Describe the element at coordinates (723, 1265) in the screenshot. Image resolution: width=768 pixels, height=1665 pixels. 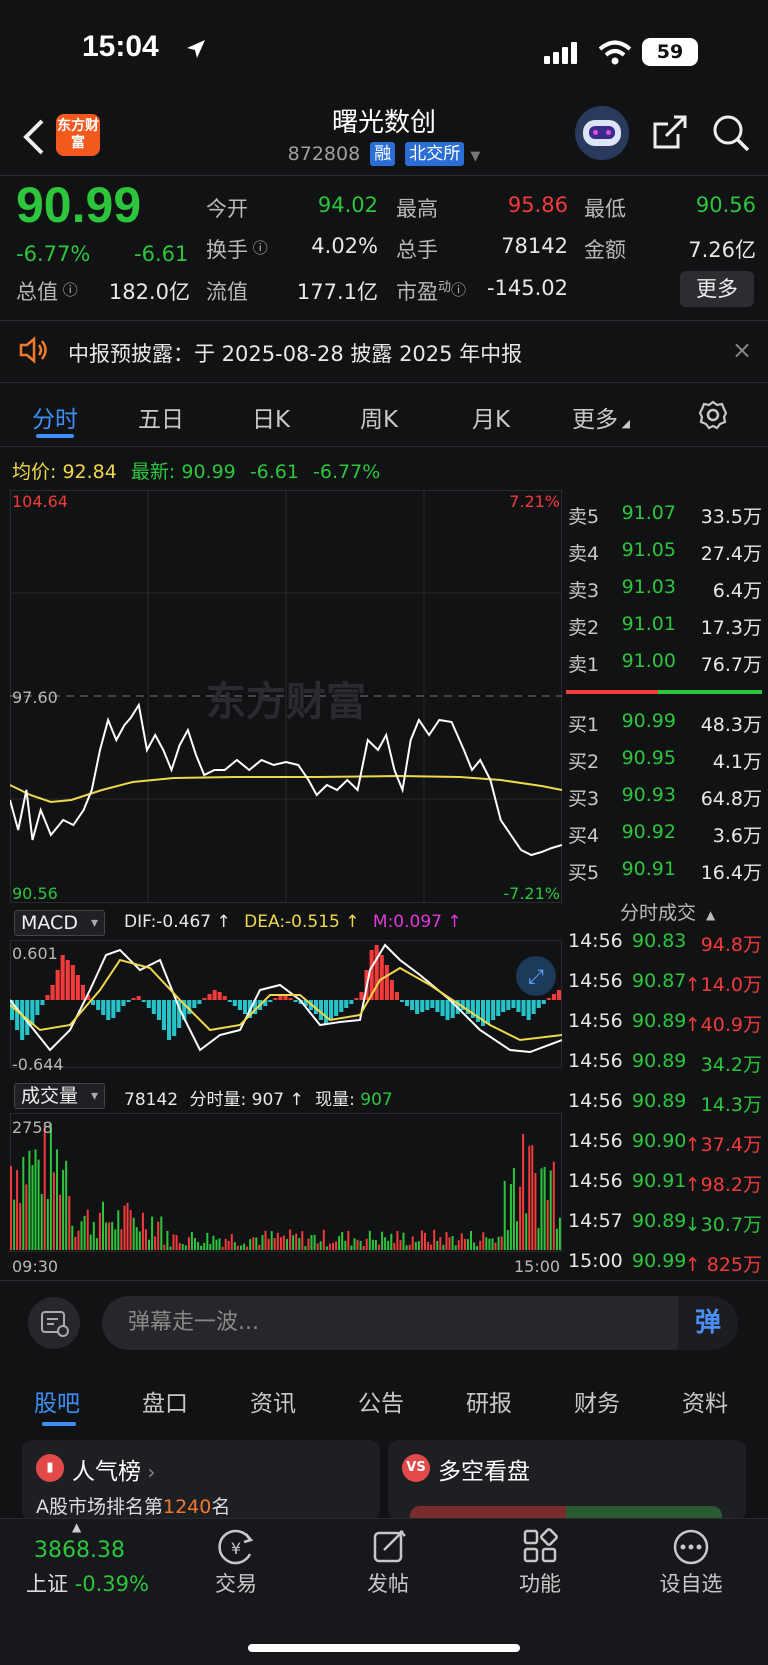
I see `tick-volume: ↑ 825万` at that location.